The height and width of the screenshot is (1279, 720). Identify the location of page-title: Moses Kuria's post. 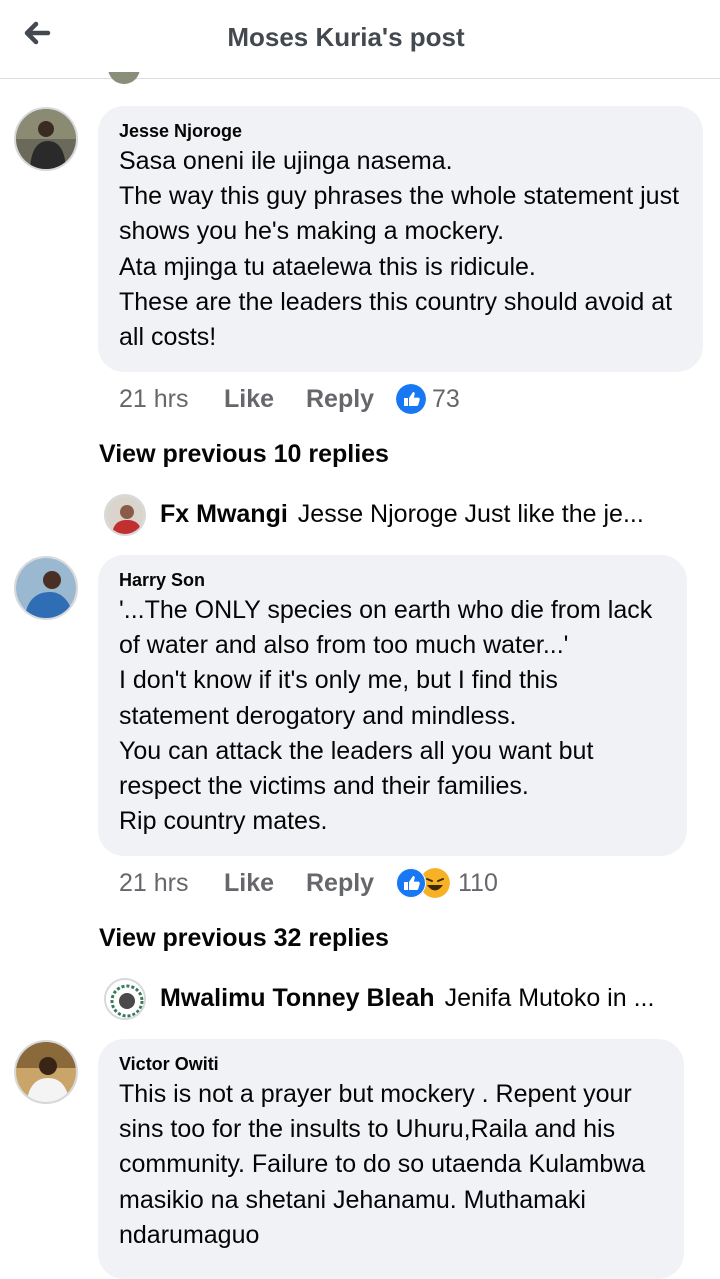
(346, 37).